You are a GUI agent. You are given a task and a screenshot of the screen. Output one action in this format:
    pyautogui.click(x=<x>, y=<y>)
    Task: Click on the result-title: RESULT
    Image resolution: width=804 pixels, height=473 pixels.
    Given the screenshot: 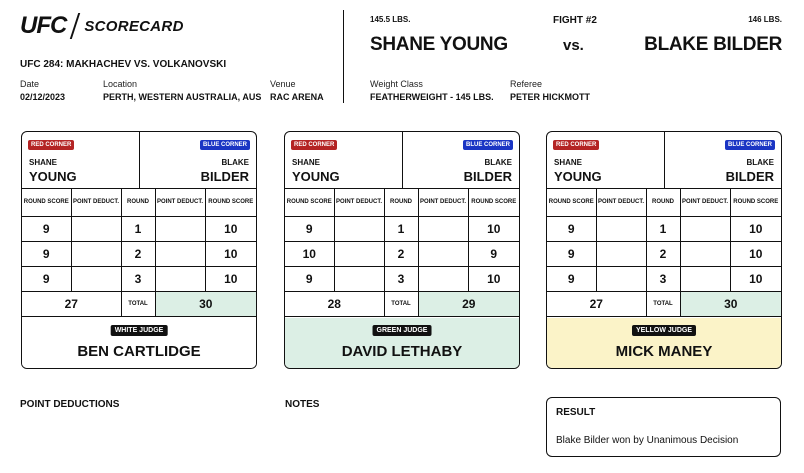 What is the action you would take?
    pyautogui.click(x=576, y=412)
    